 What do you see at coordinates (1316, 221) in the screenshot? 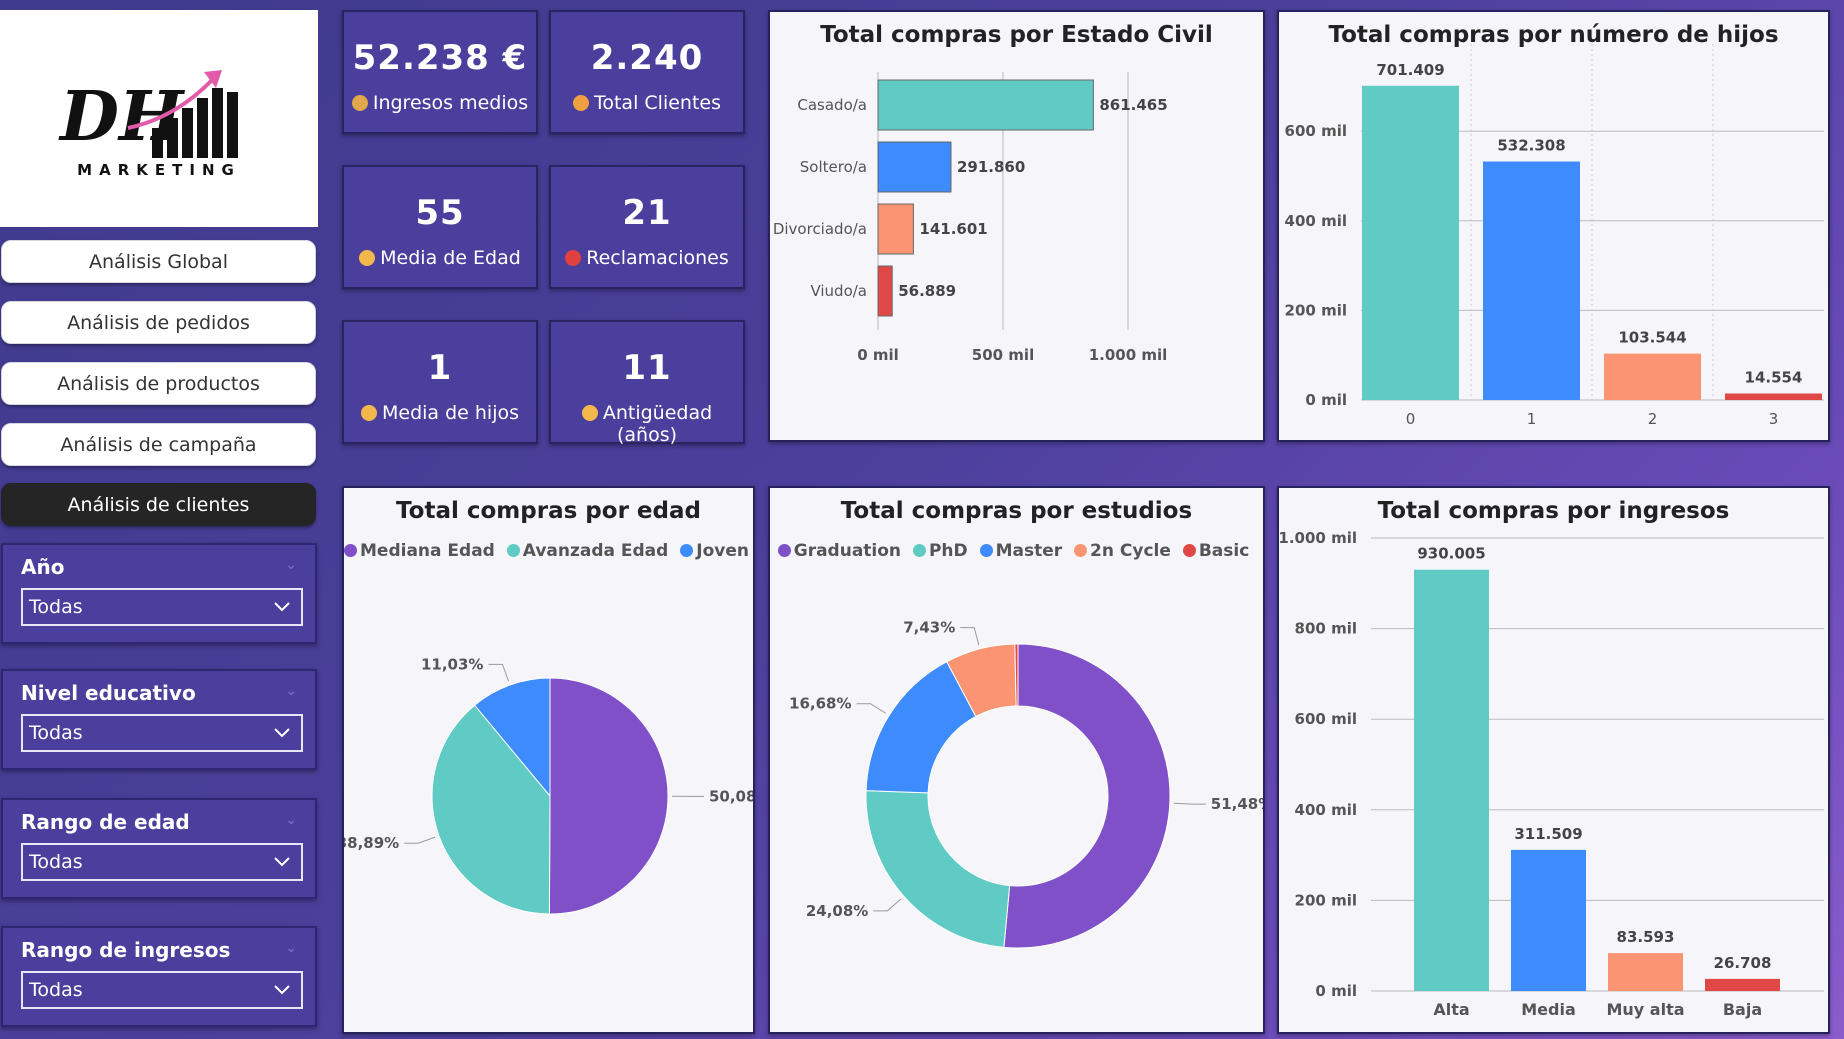
I see `tick-label: 400 mil` at bounding box center [1316, 221].